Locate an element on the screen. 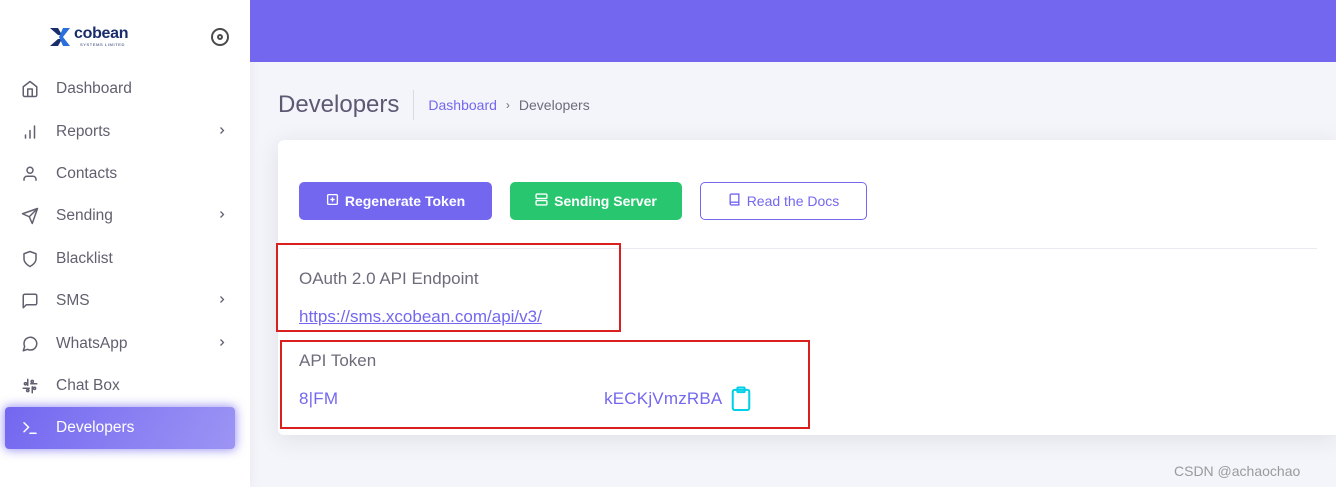  sidebar-item-reports: Reports is located at coordinates (125, 131).